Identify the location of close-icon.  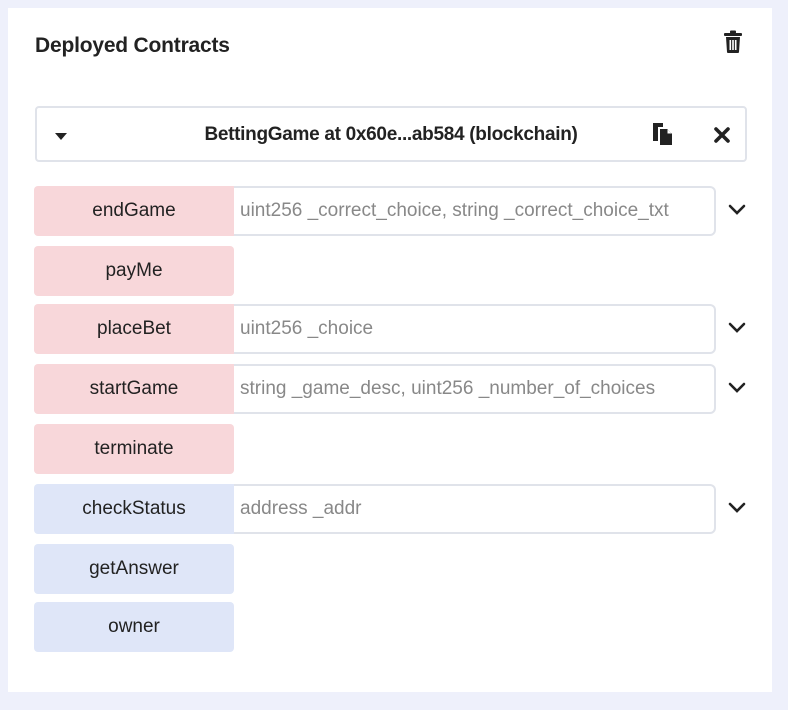
(722, 135).